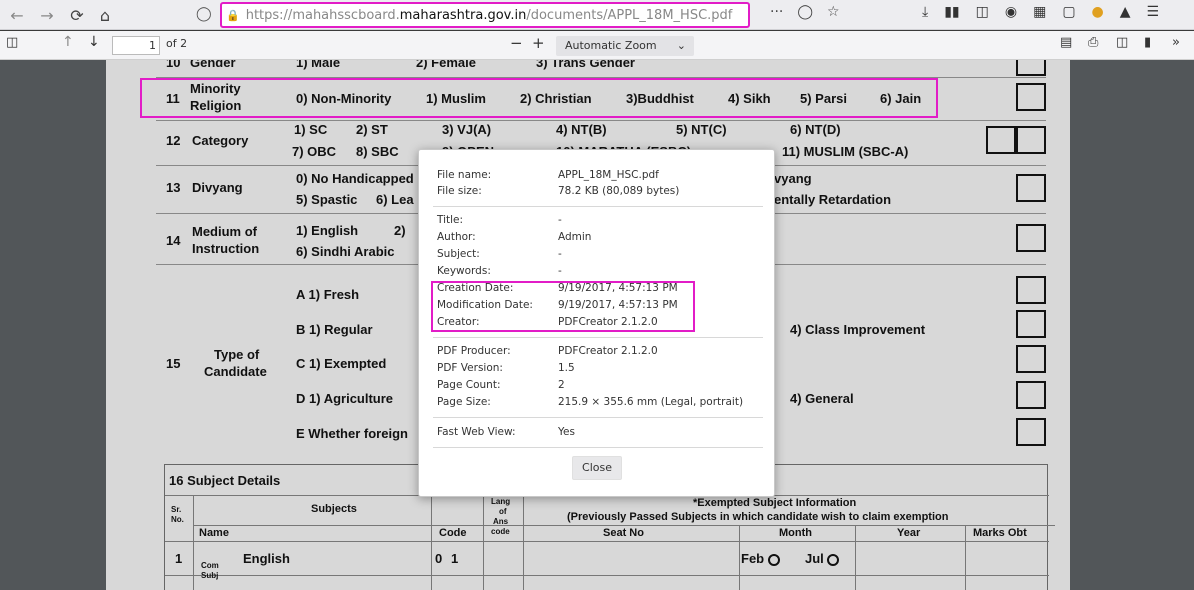 This screenshot has height=590, width=1194. I want to click on back-icon: ←, so click(17, 15).